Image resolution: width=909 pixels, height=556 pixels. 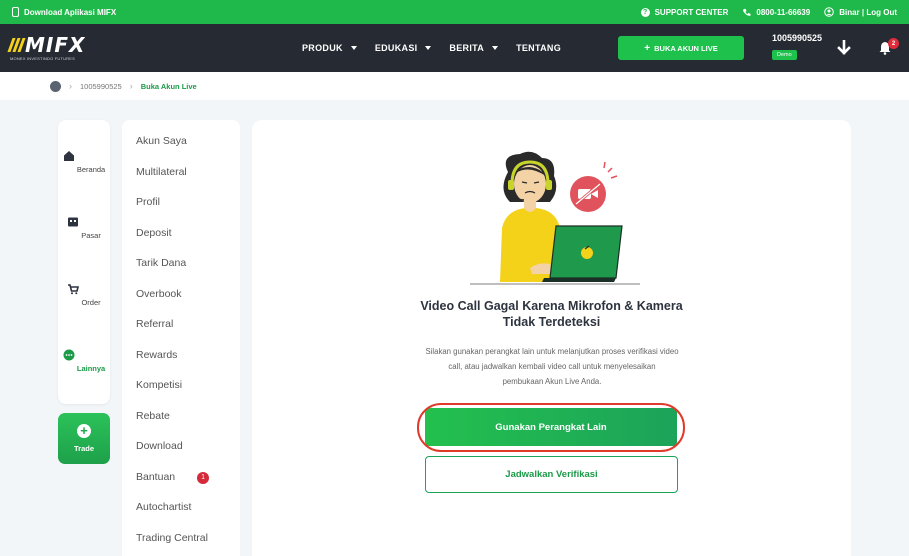 What do you see at coordinates (84, 162) in the screenshot?
I see `rail-item-beranda: Beranda` at bounding box center [84, 162].